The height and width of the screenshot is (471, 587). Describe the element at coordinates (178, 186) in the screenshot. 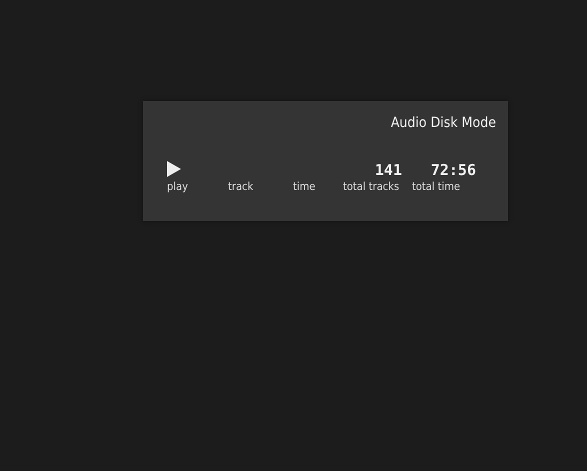

I see `field-label: play` at that location.